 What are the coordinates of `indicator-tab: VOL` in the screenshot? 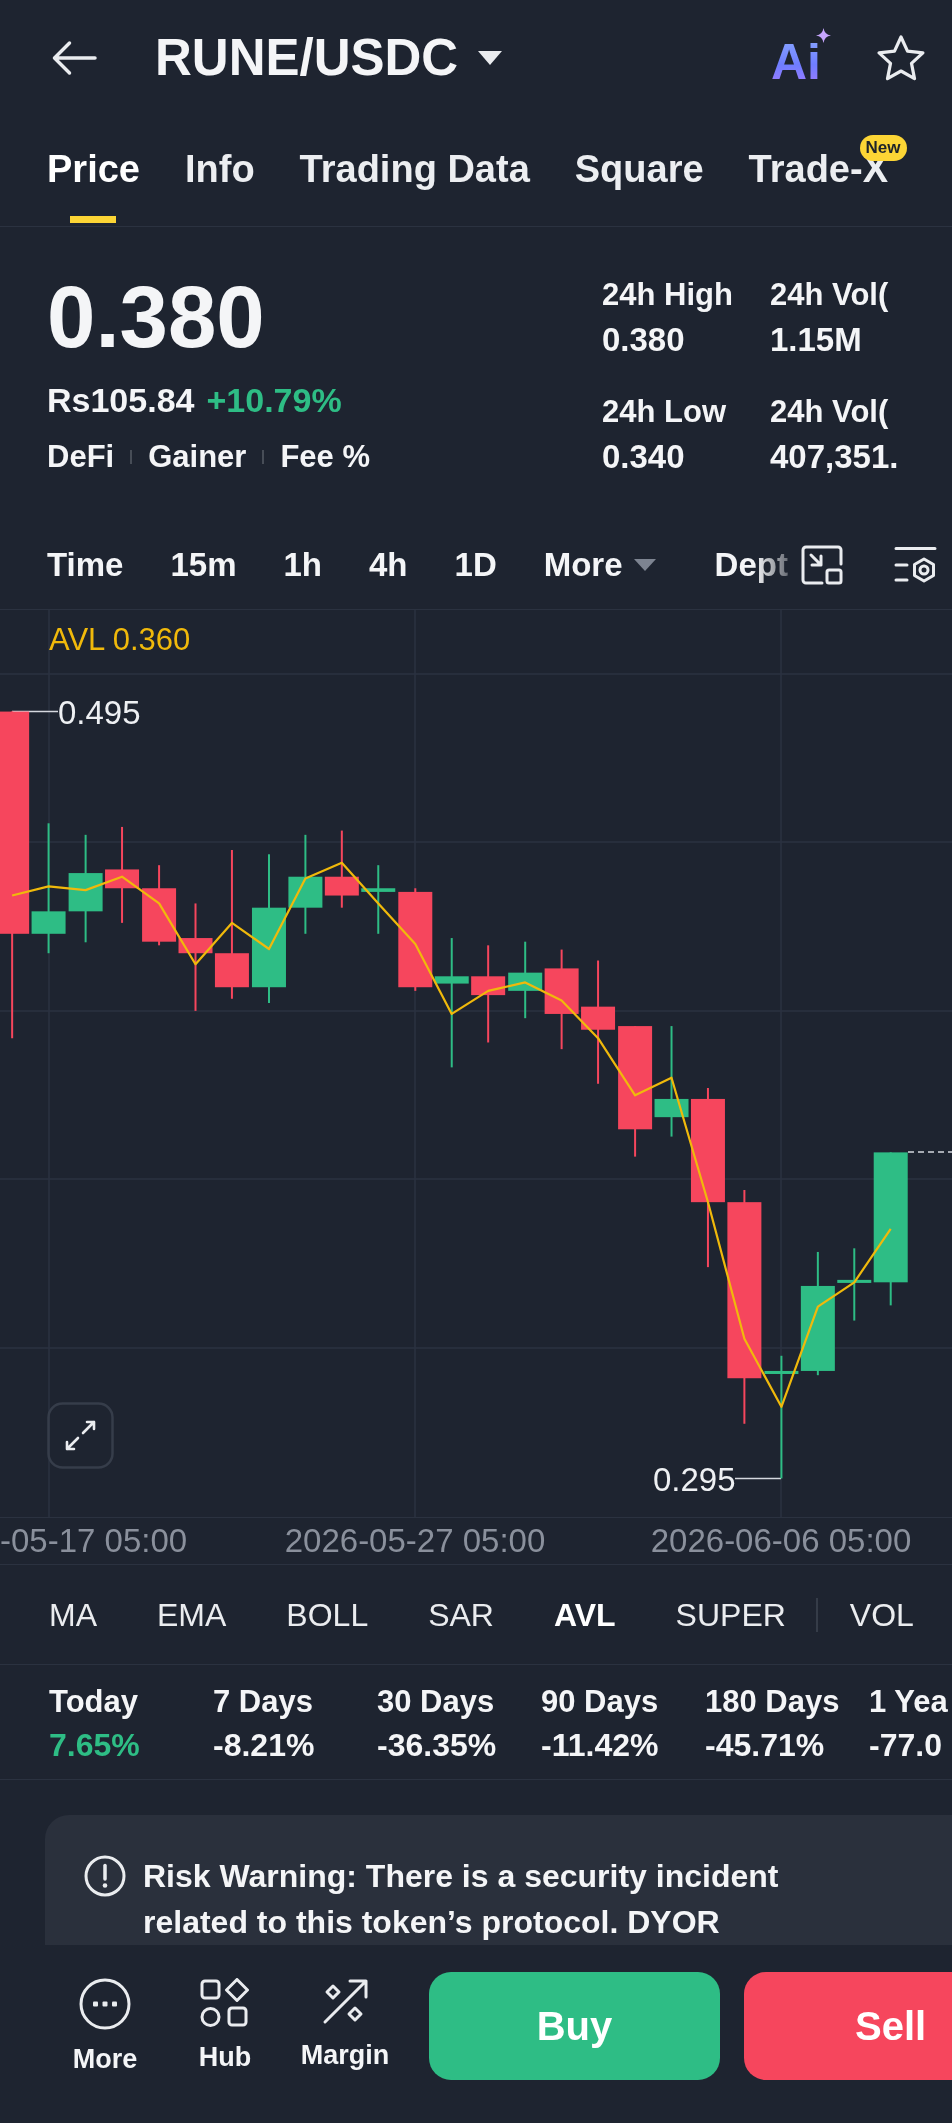 It's located at (881, 1614).